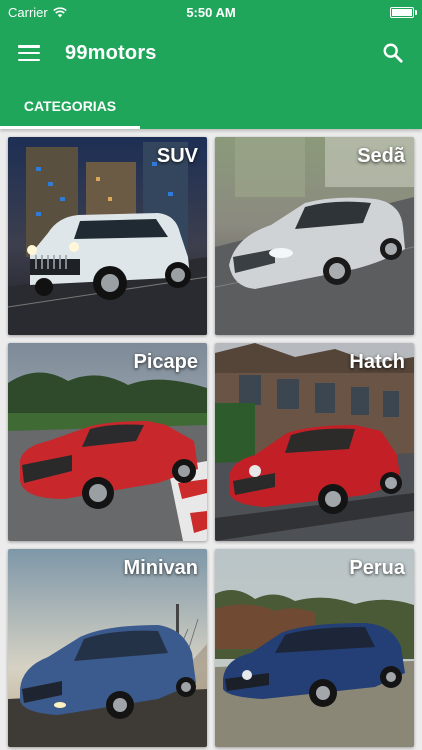  I want to click on app-title: 99motors, so click(111, 52).